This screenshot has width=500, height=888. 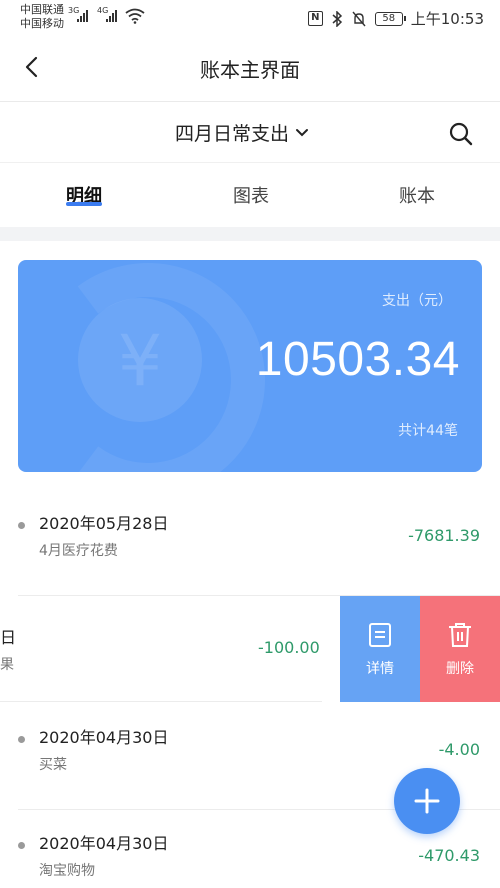 I want to click on signal-2-icon, so click(x=111, y=16).